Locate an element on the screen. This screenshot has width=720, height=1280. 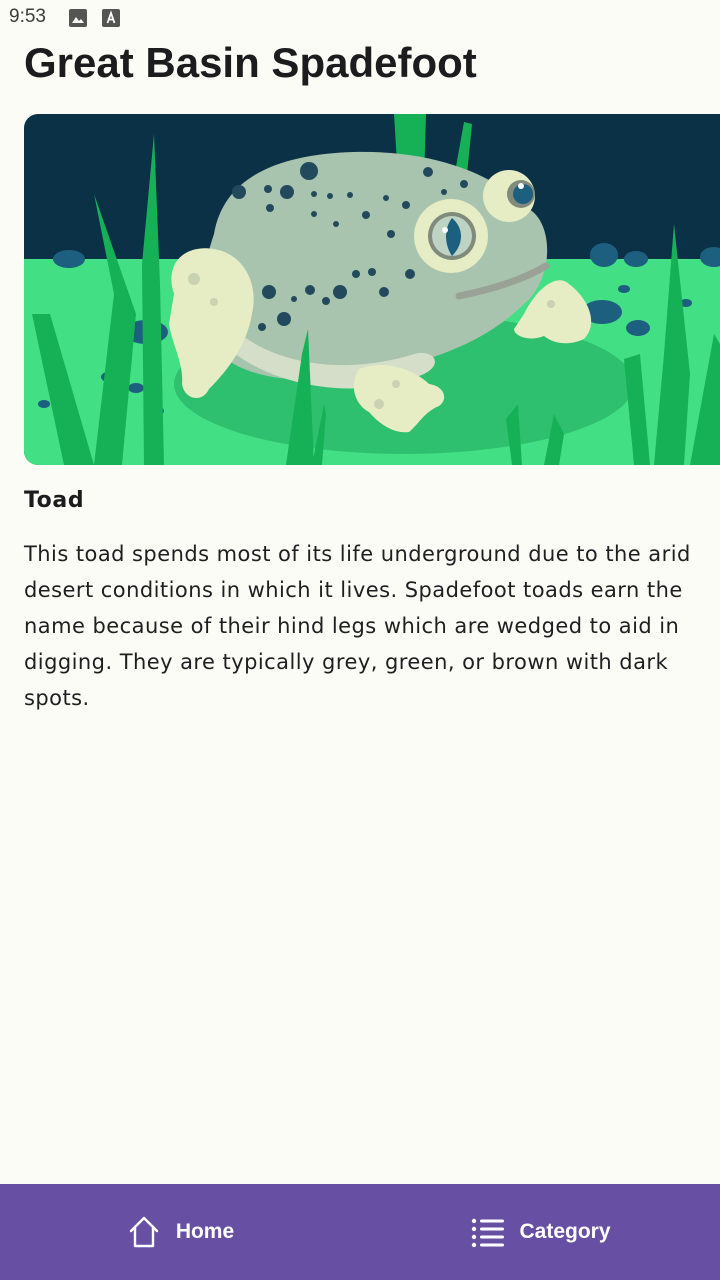
list-icon is located at coordinates (488, 1233).